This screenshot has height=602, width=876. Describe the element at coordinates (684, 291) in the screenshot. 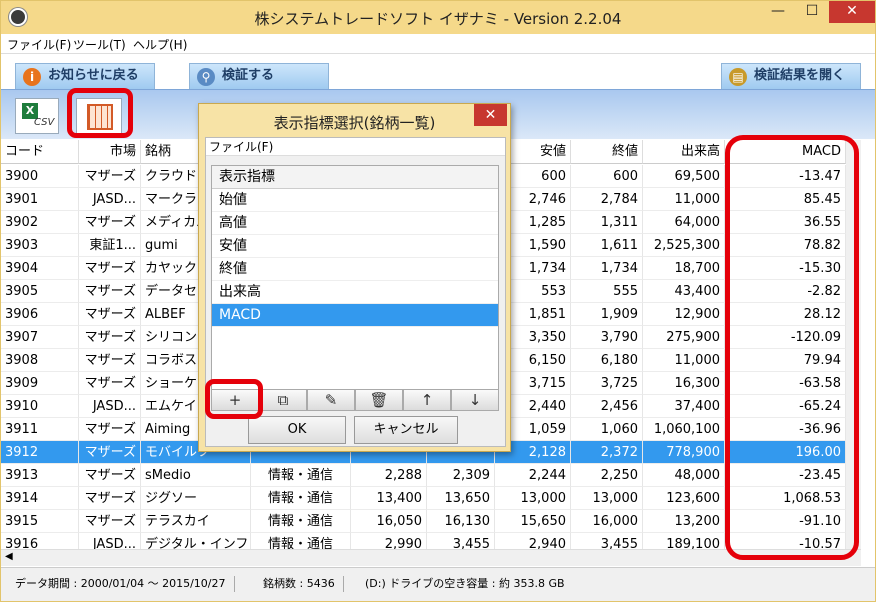

I see `cell-volume: 43,400` at that location.